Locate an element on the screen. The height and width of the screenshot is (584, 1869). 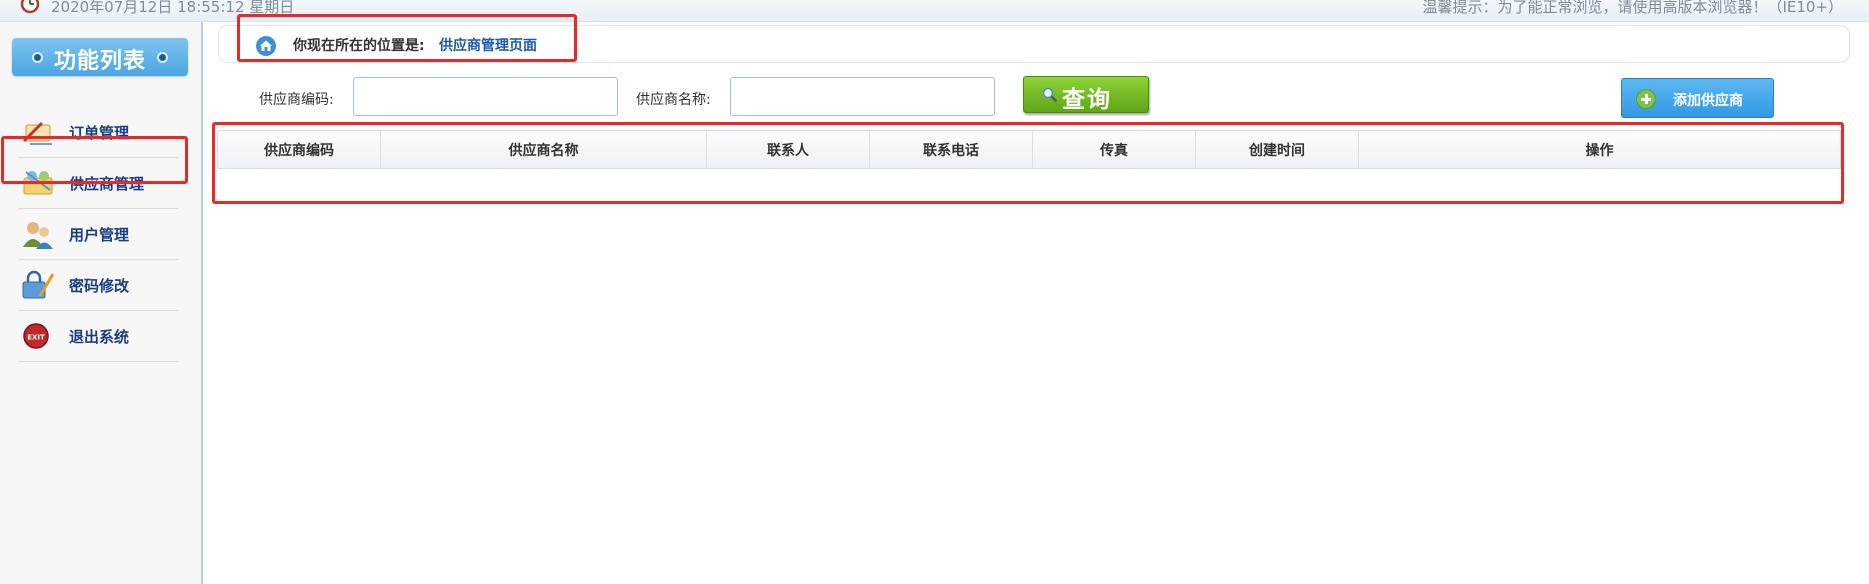
sidebar-item-providers: 供应商管理 is located at coordinates (98, 183).